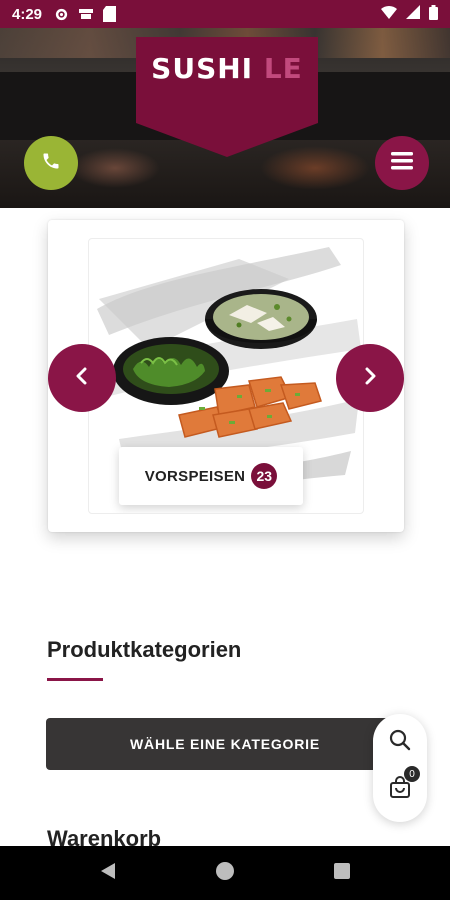 Image resolution: width=450 pixels, height=900 pixels. I want to click on home-icon, so click(225, 873).